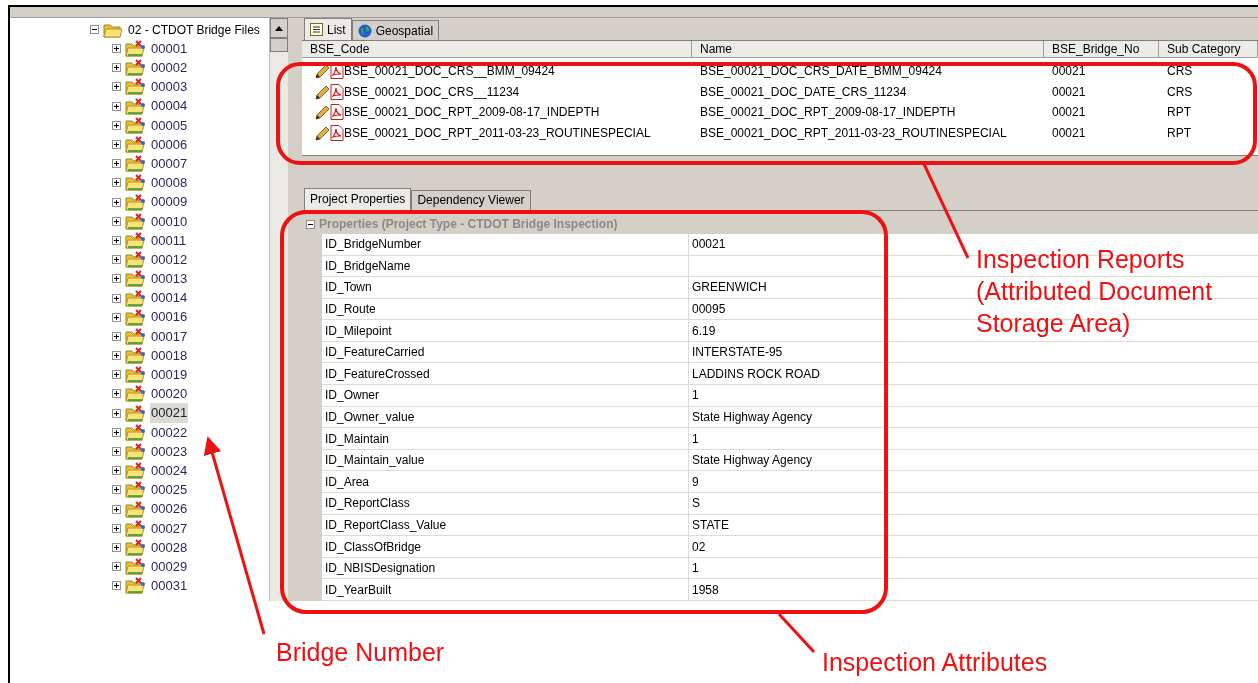 Image resolution: width=1258 pixels, height=683 pixels. What do you see at coordinates (169, 298) in the screenshot?
I see `tree-item: 00014` at bounding box center [169, 298].